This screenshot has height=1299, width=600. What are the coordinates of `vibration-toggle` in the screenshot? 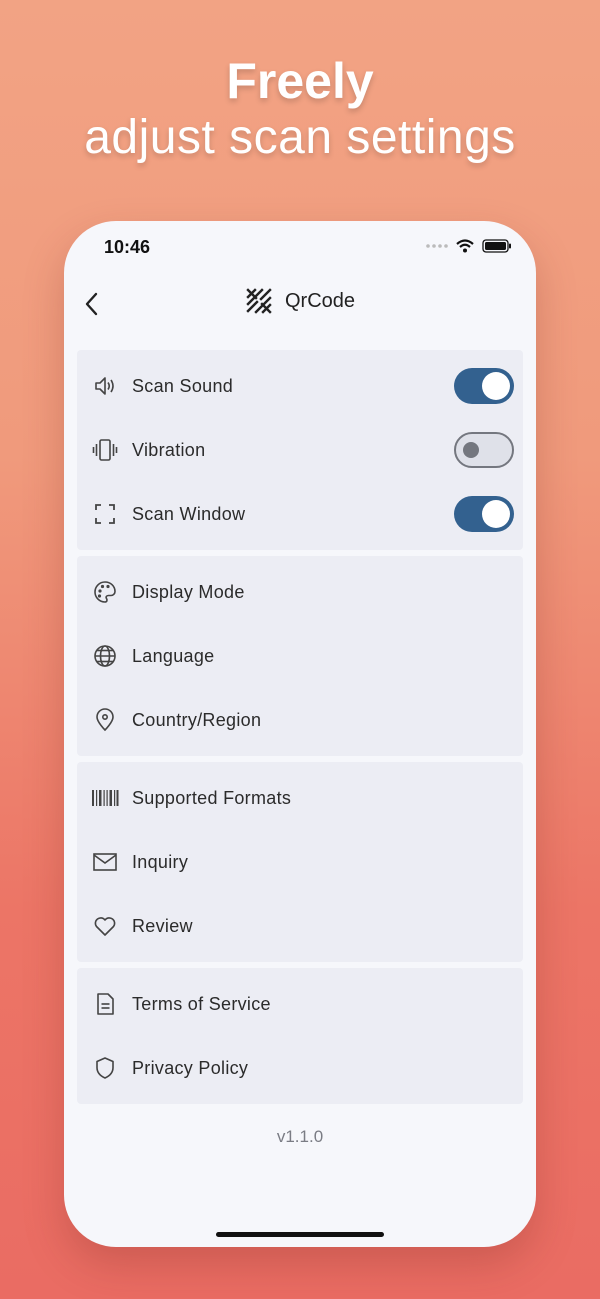 It's located at (484, 450).